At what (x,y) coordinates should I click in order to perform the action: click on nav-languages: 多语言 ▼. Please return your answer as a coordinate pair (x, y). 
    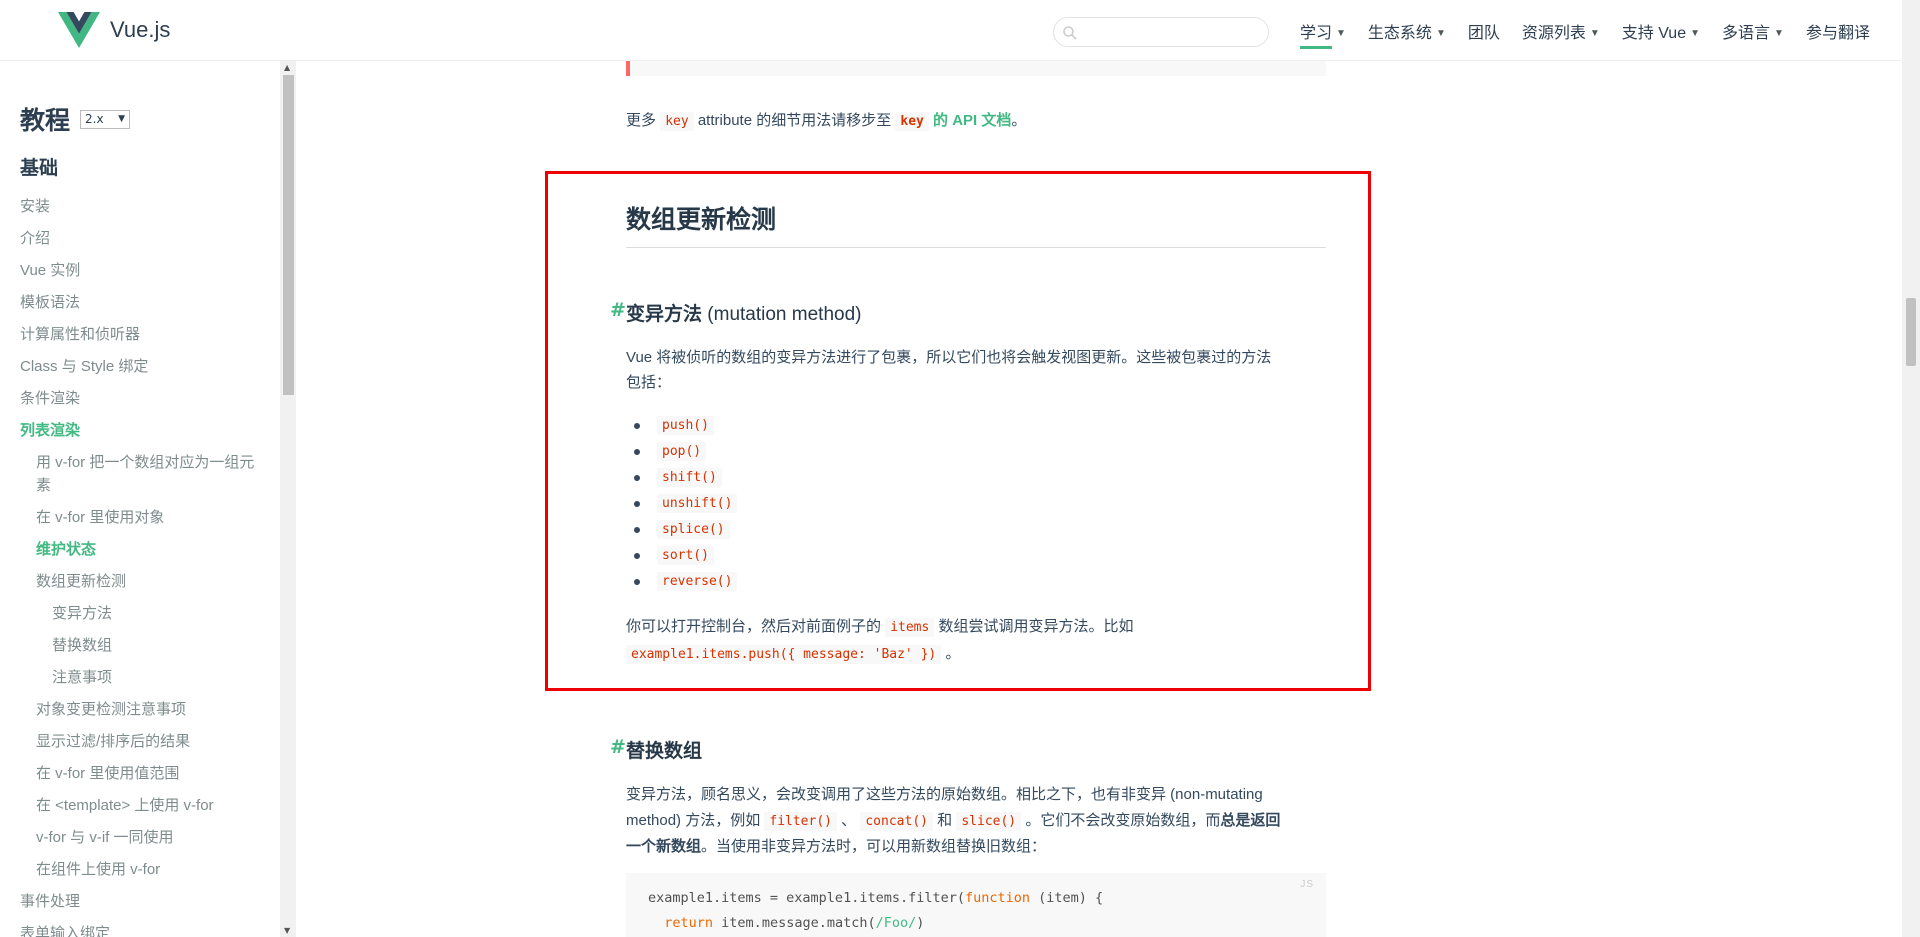
    Looking at the image, I should click on (1753, 31).